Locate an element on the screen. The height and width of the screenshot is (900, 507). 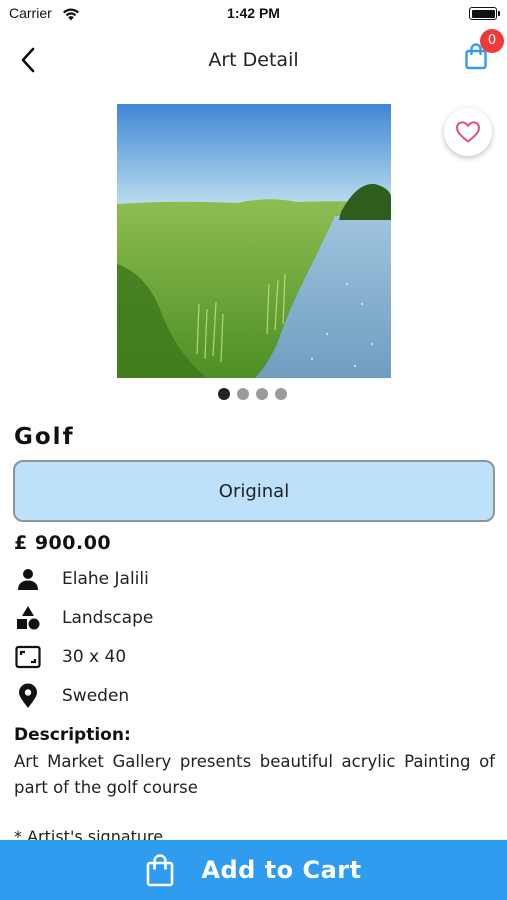
favorite-button is located at coordinates (468, 132).